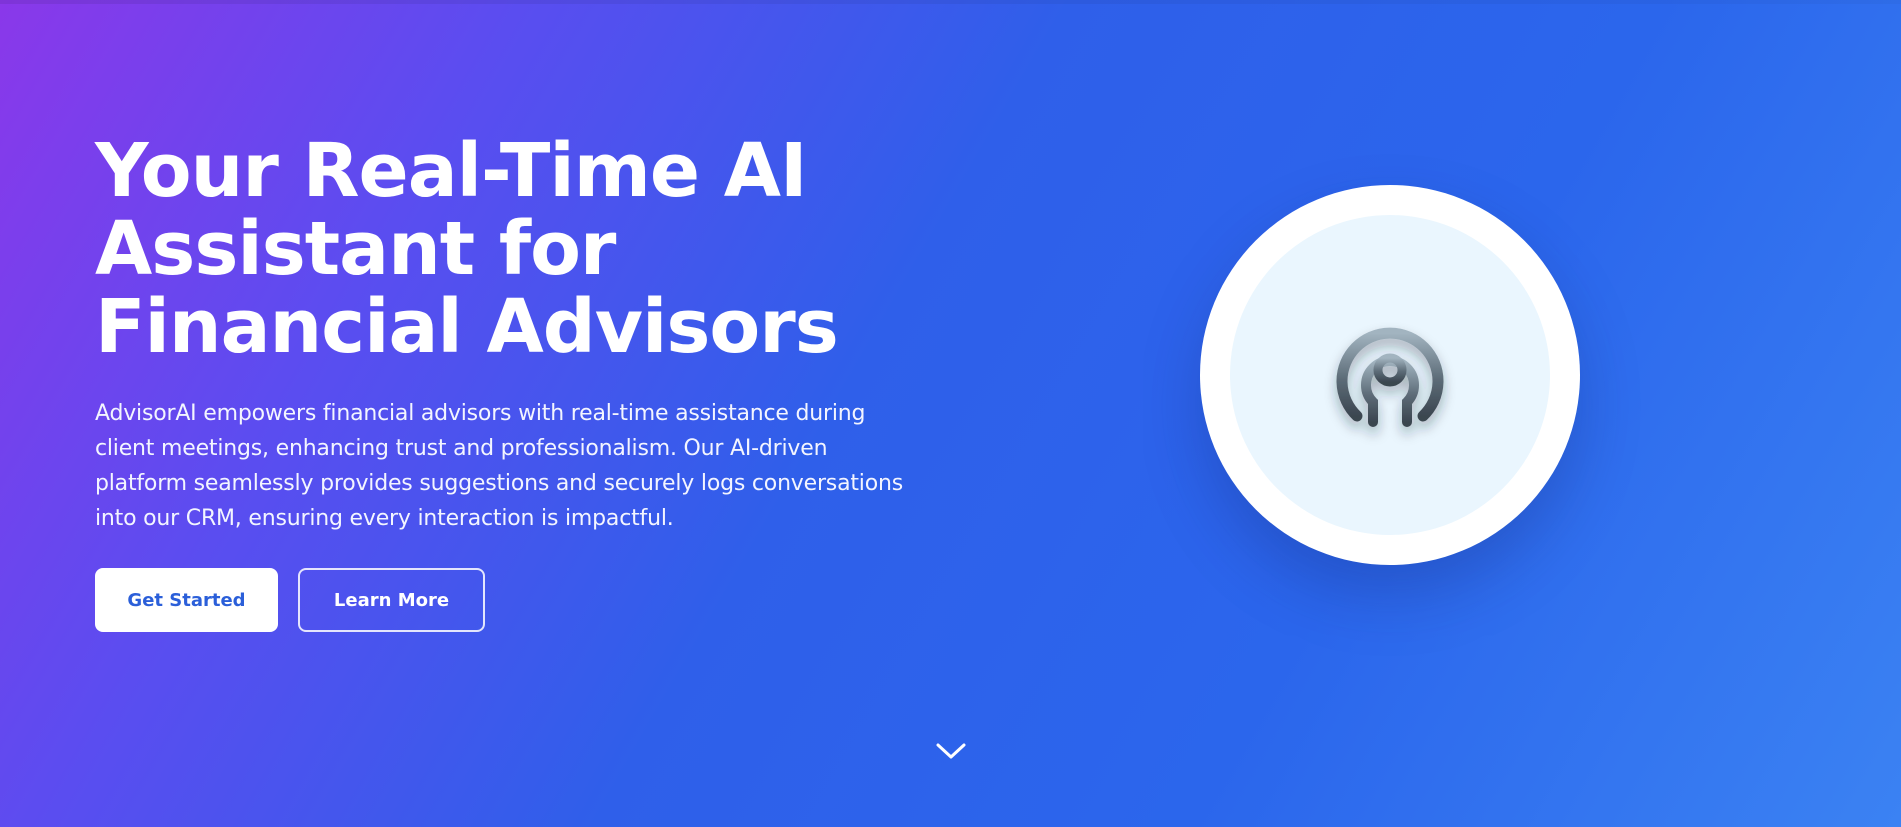 This screenshot has width=1901, height=827. I want to click on logo-badge, so click(1390, 375).